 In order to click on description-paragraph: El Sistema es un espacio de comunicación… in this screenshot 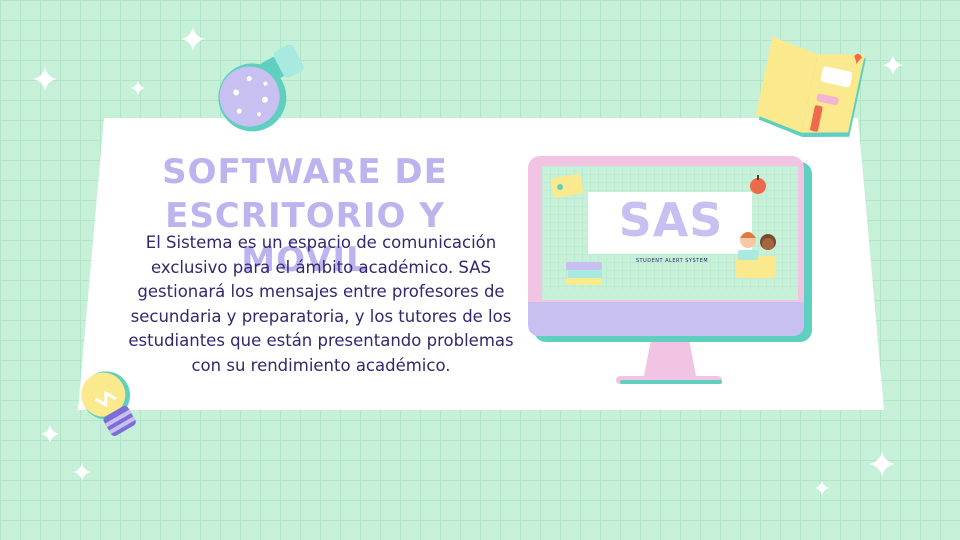, I will do `click(321, 304)`.